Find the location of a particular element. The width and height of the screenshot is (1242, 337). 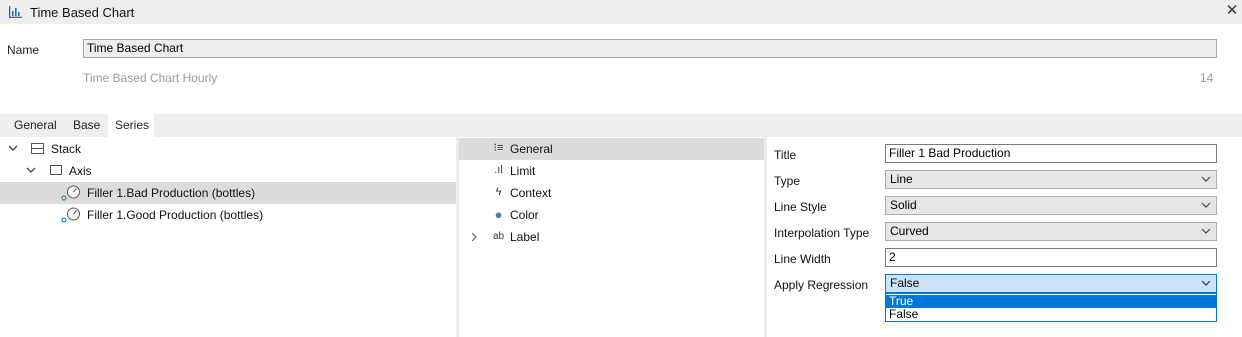

type-label: Type is located at coordinates (787, 181).